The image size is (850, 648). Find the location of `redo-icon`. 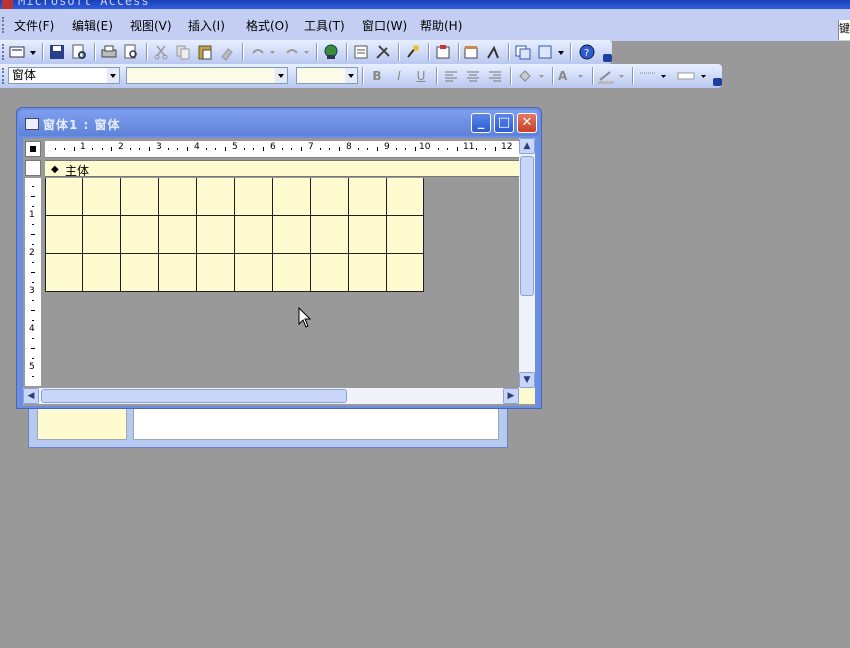

redo-icon is located at coordinates (297, 52).